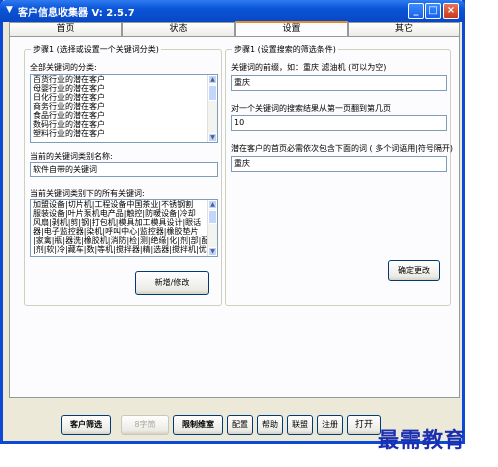 This screenshot has width=498, height=467. Describe the element at coordinates (87, 193) in the screenshot. I see `keywords-label: 当前关键词类别下的所有关键词:` at that location.